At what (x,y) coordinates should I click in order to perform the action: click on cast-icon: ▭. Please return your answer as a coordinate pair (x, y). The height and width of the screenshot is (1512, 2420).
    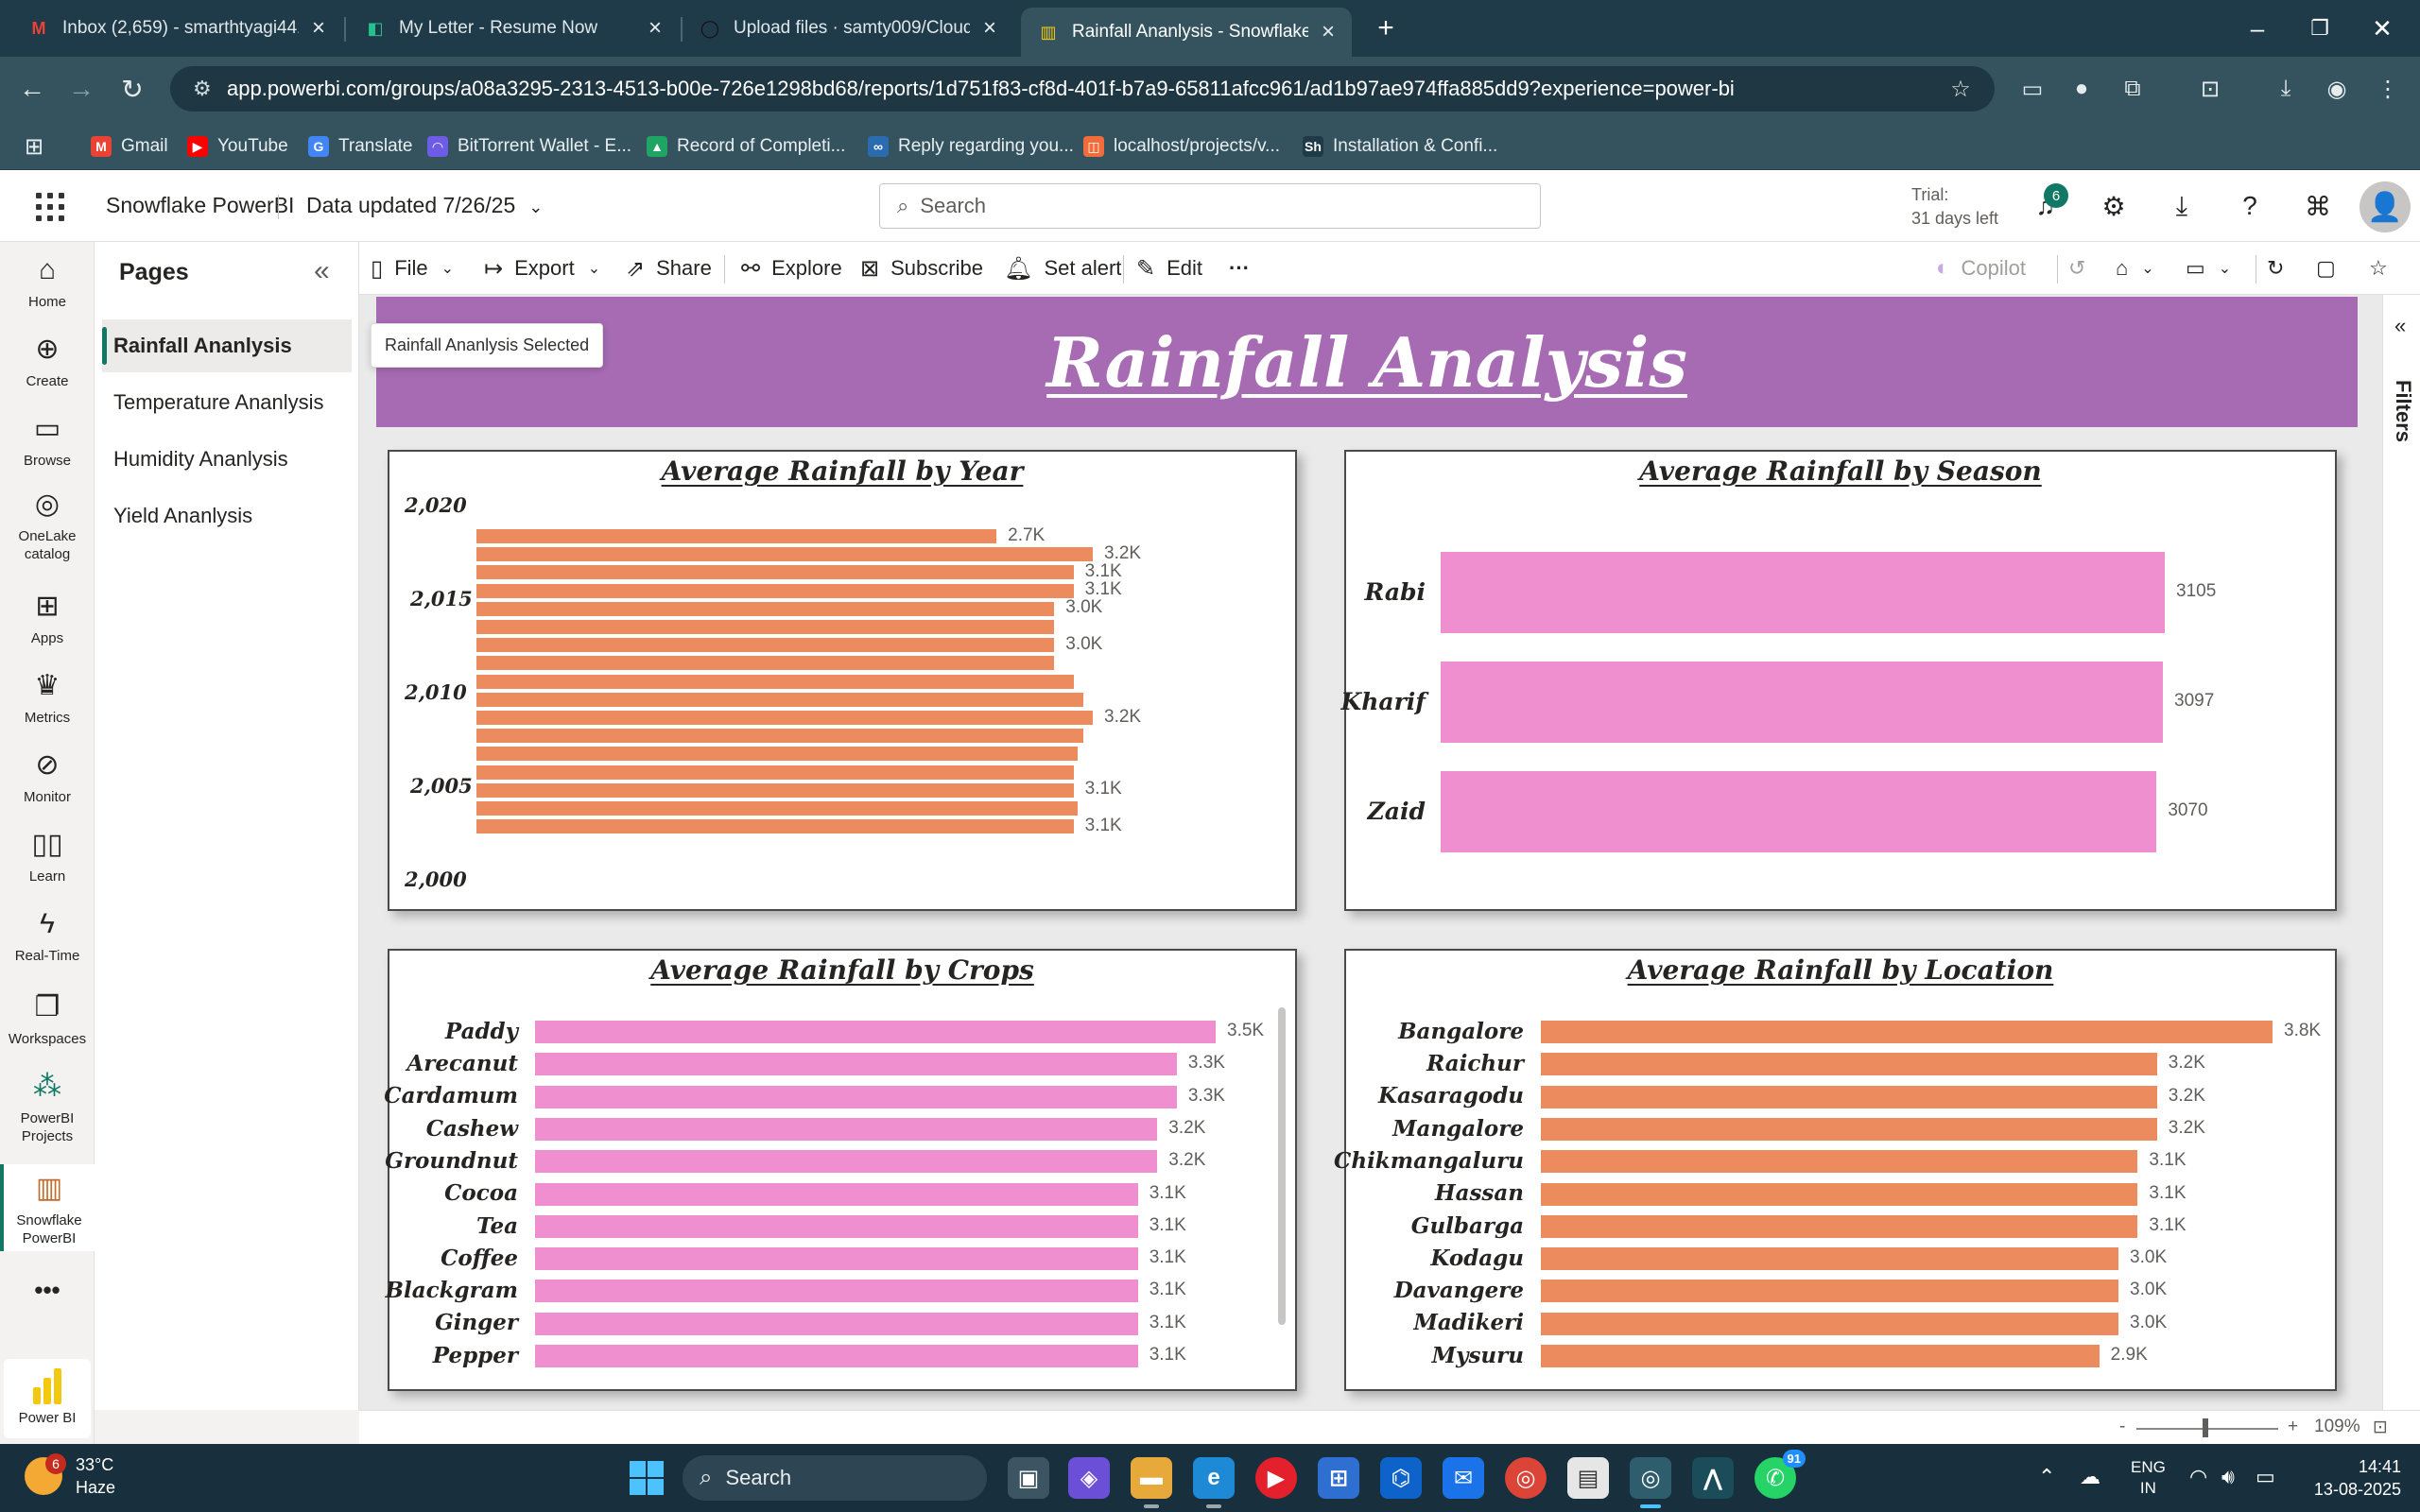
    Looking at the image, I should click on (2033, 89).